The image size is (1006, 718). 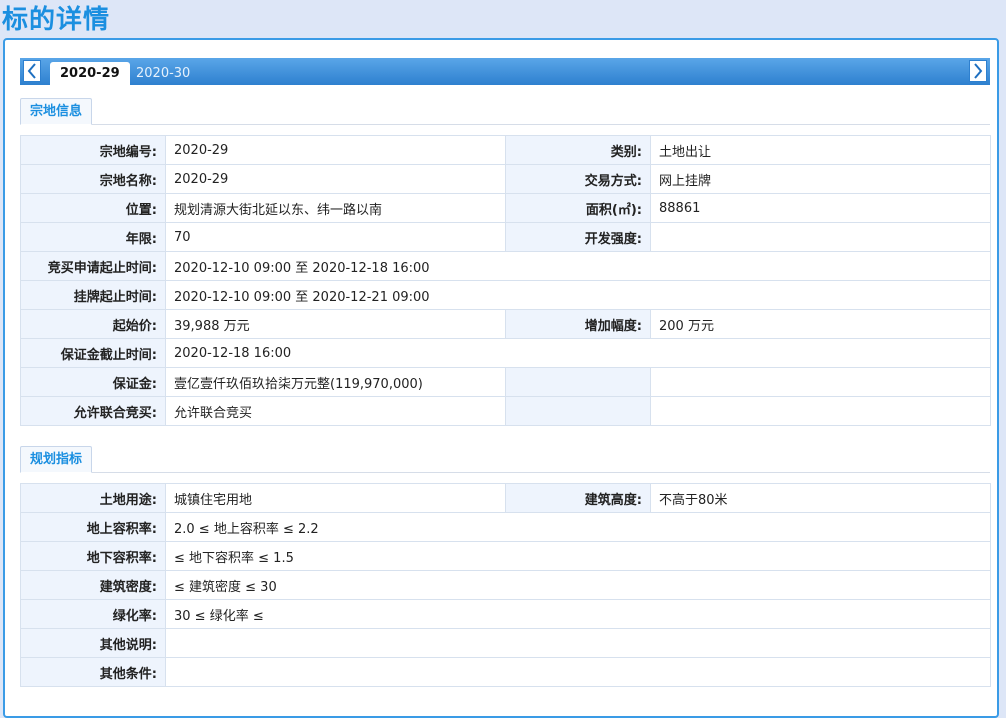 What do you see at coordinates (93, 614) in the screenshot?
I see `field-label: 绿化率:` at bounding box center [93, 614].